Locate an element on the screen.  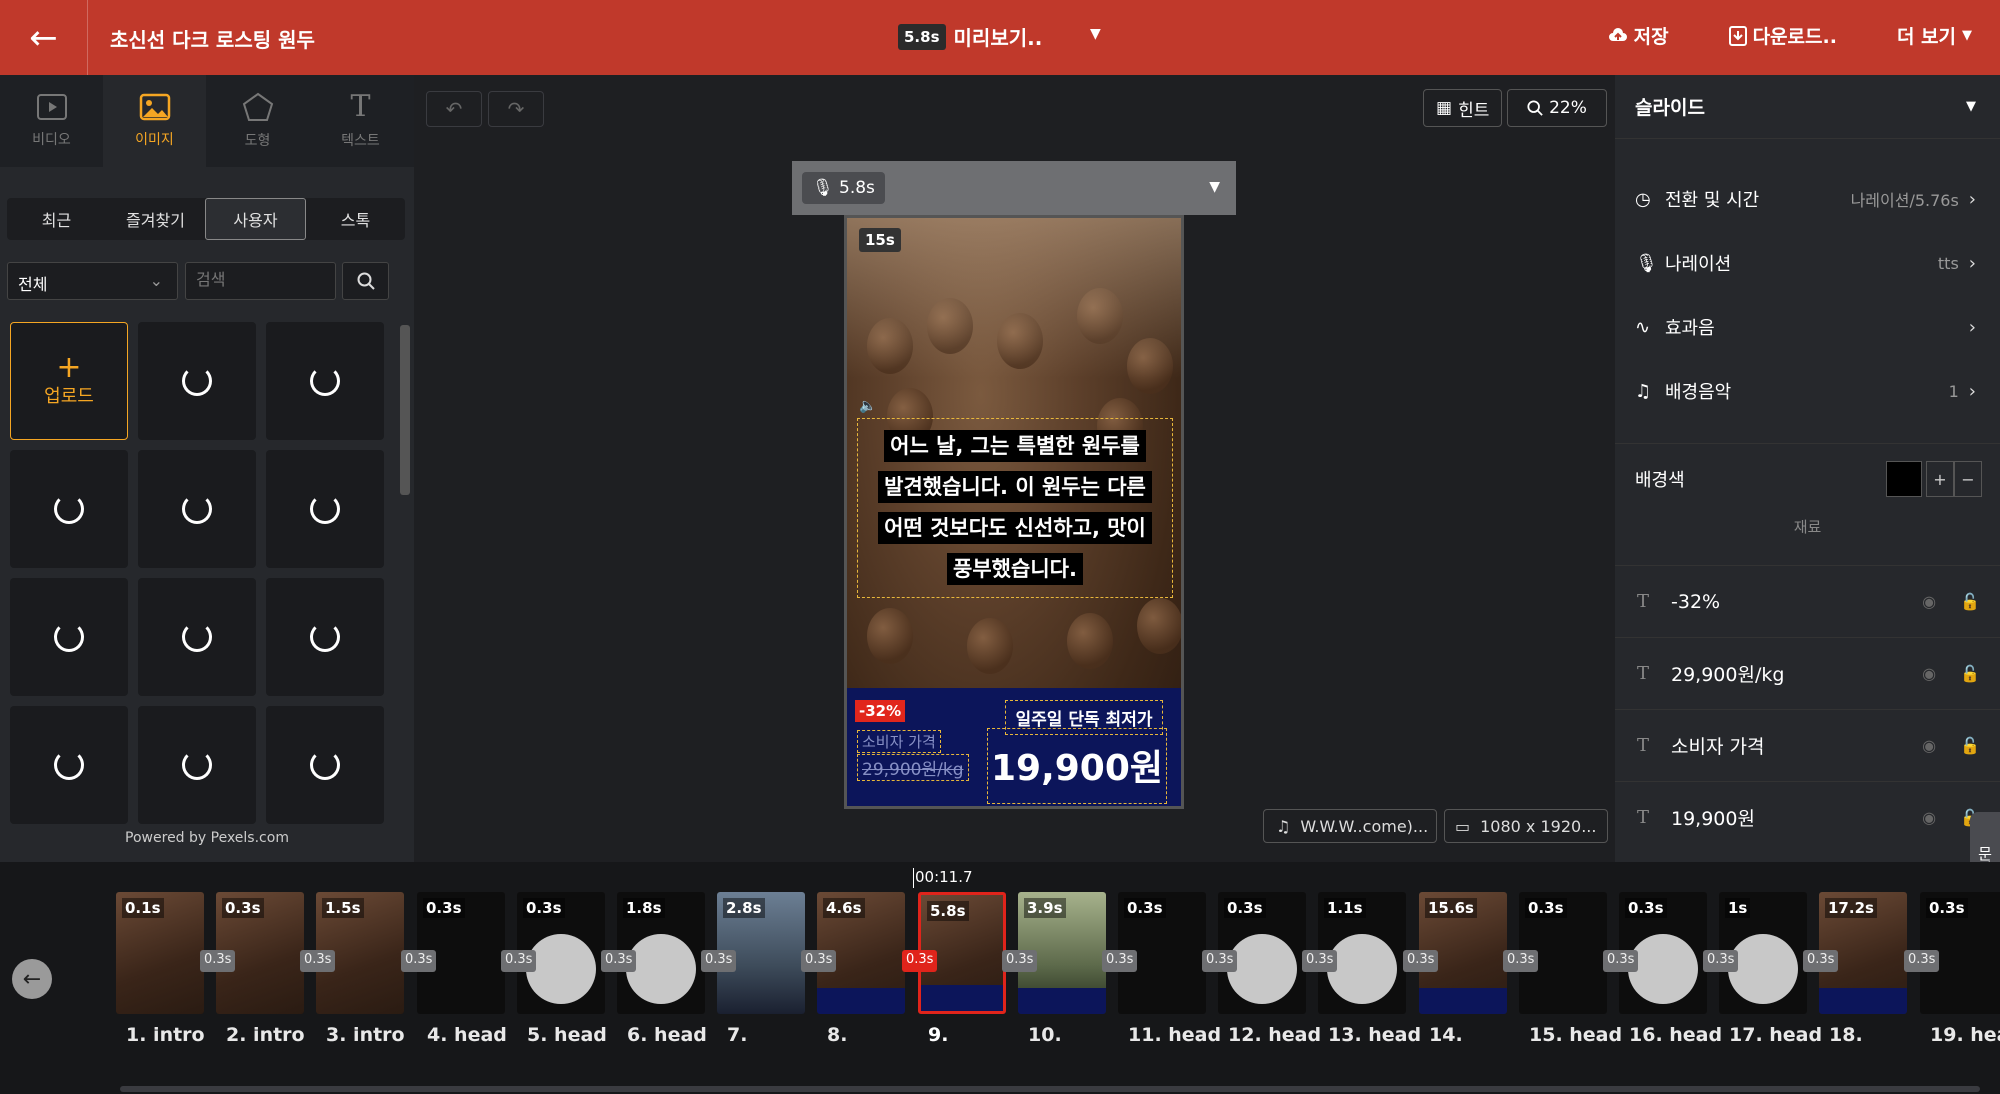
material-item: T 소비자 가격 ◉ 🔓 is located at coordinates (1807, 745).